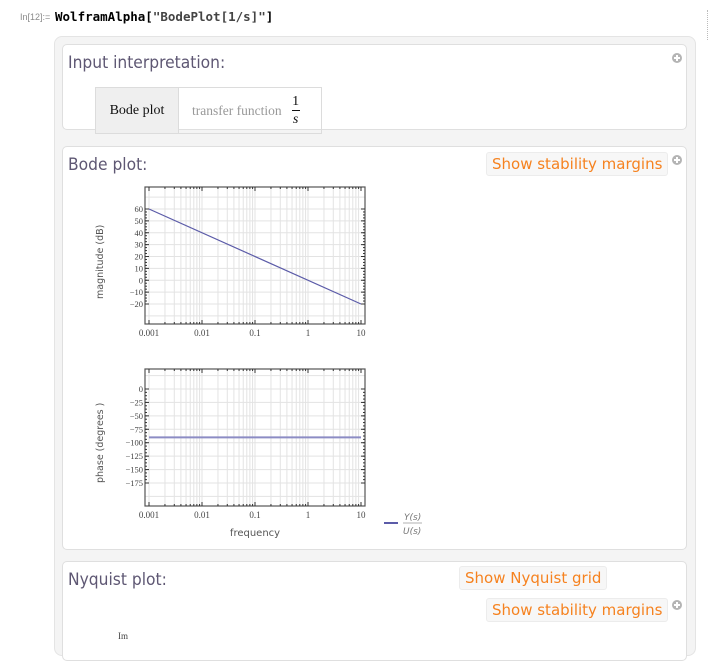 The width and height of the screenshot is (713, 661). What do you see at coordinates (139, 257) in the screenshot?
I see `y-tick-label: 20` at bounding box center [139, 257].